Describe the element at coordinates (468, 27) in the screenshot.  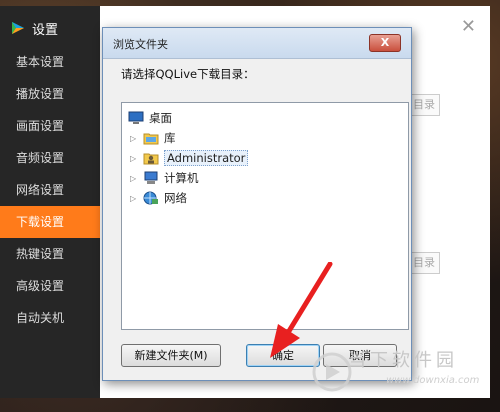
I see `settings-close-icon: ✕` at that location.